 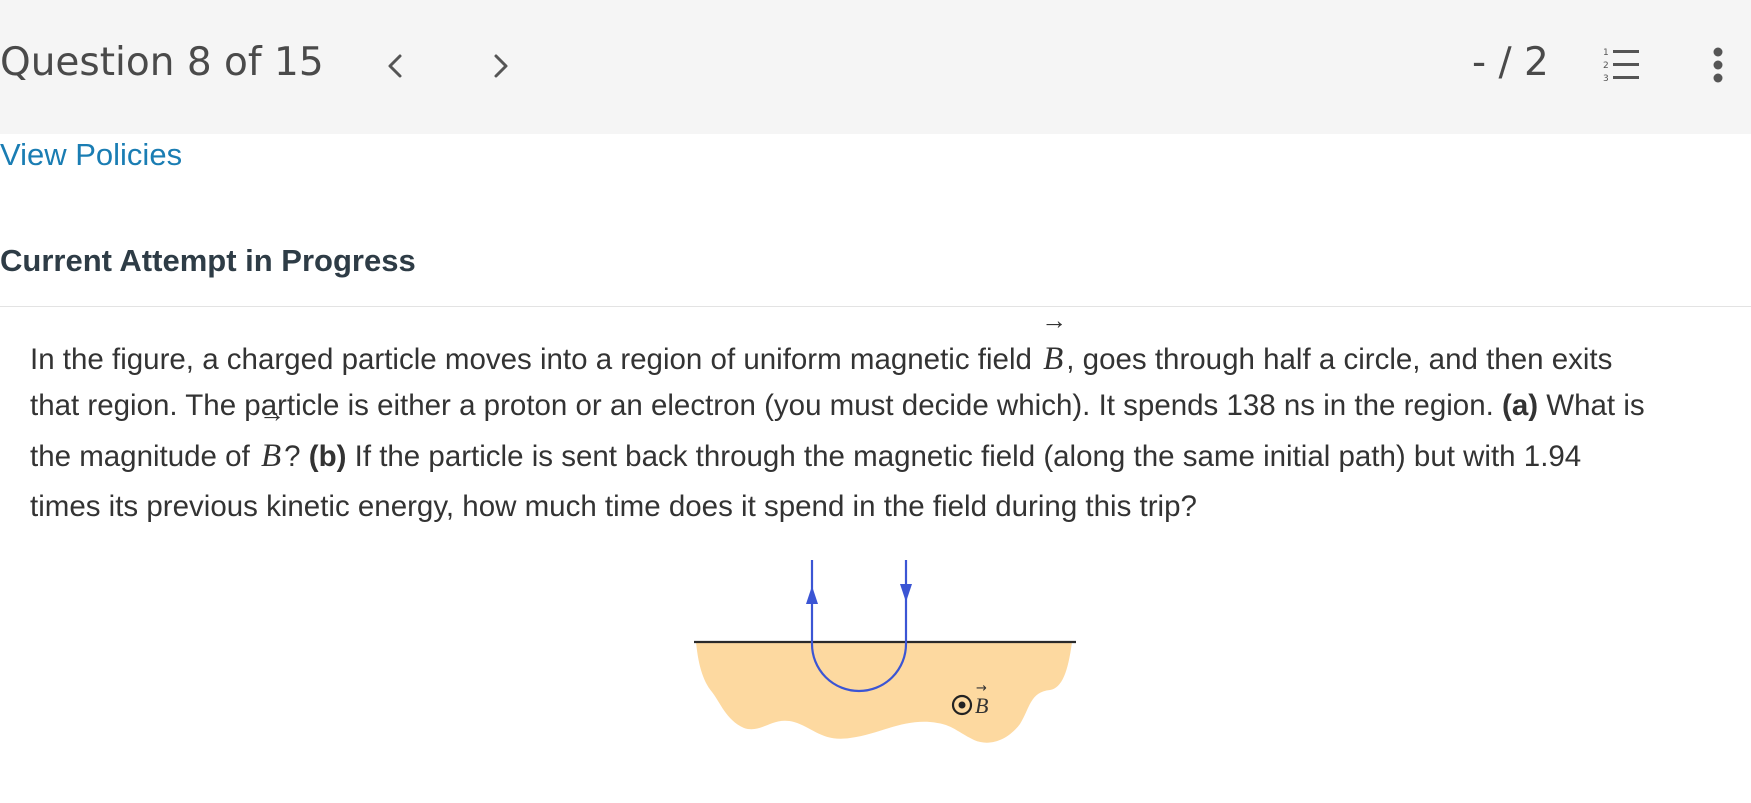 I want to click on chevron-left-icon, so click(x=395, y=66).